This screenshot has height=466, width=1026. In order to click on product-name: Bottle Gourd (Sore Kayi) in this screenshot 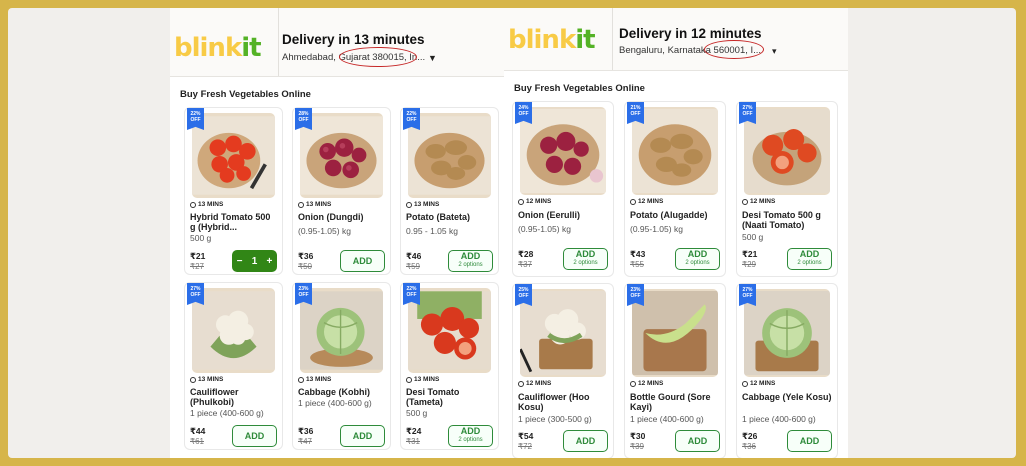, I will do `click(670, 402)`.